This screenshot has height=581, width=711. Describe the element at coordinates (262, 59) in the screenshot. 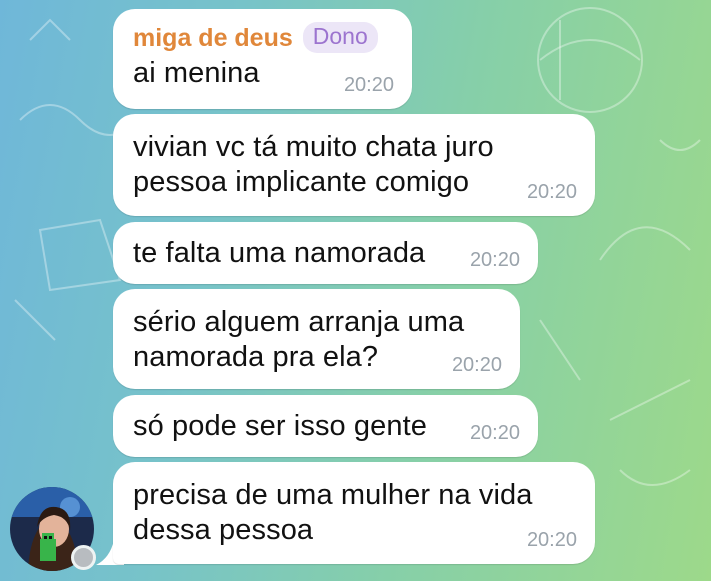

I see `message-bubble: miga de deus Dono ai menina 20:20` at that location.